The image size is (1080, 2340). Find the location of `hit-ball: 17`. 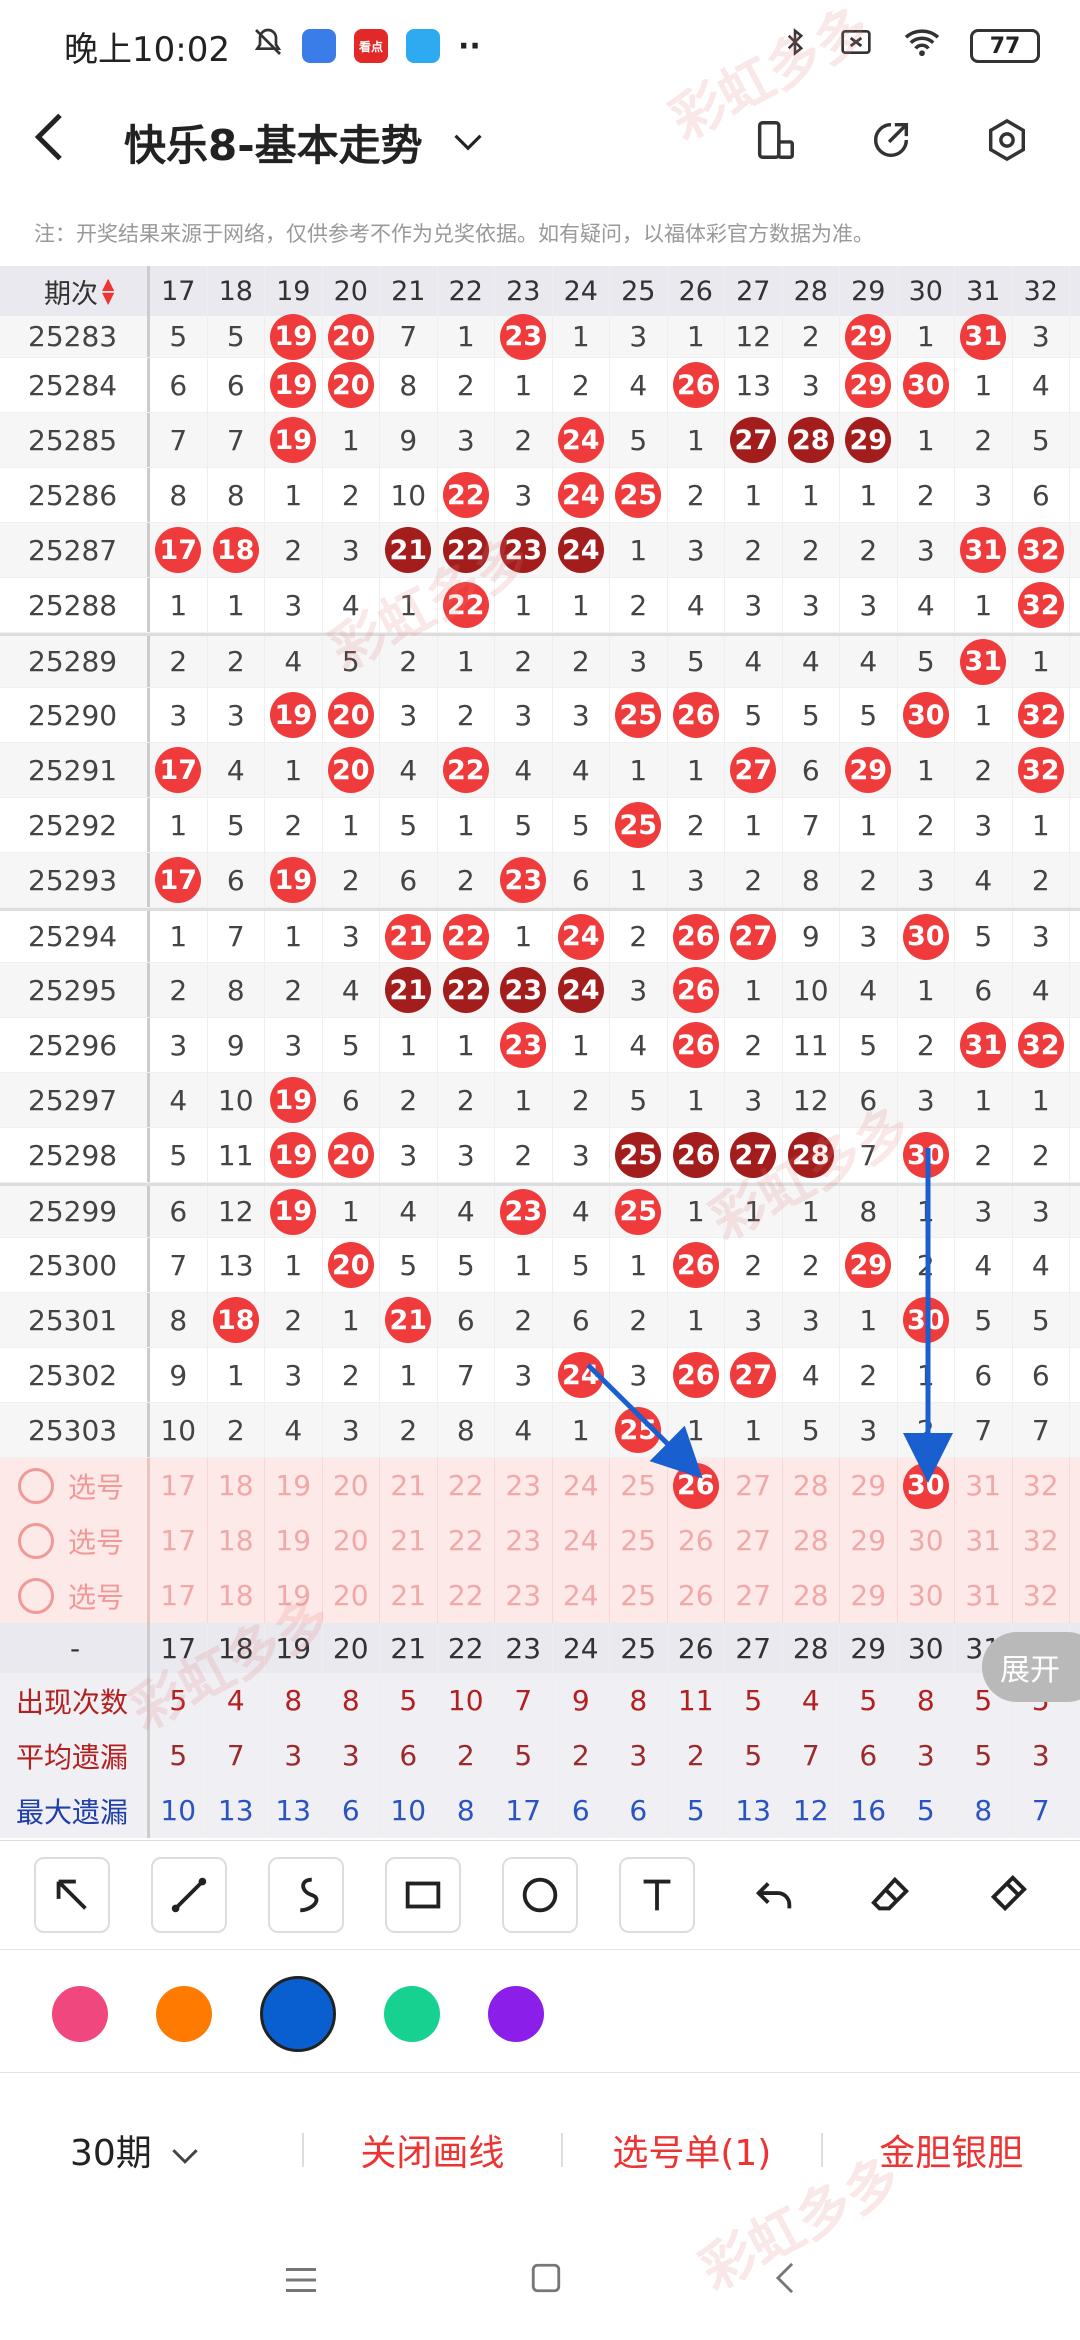

hit-ball: 17 is located at coordinates (178, 770).